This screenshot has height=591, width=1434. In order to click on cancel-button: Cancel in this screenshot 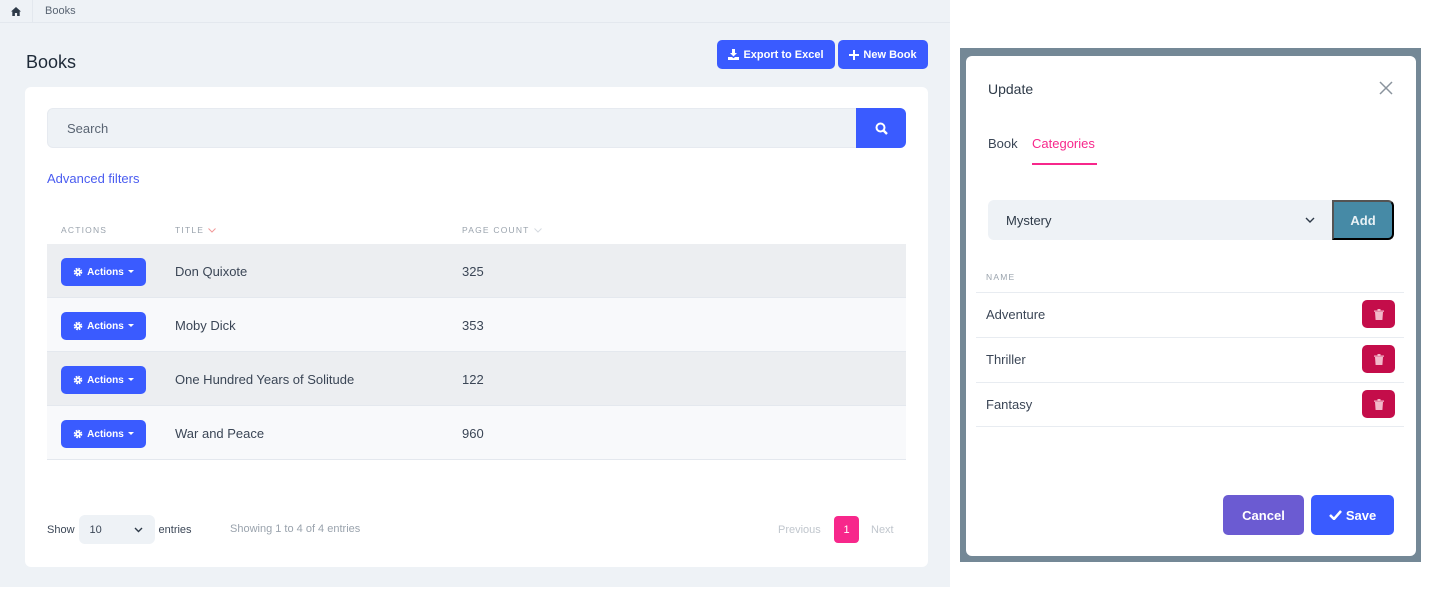, I will do `click(1263, 515)`.